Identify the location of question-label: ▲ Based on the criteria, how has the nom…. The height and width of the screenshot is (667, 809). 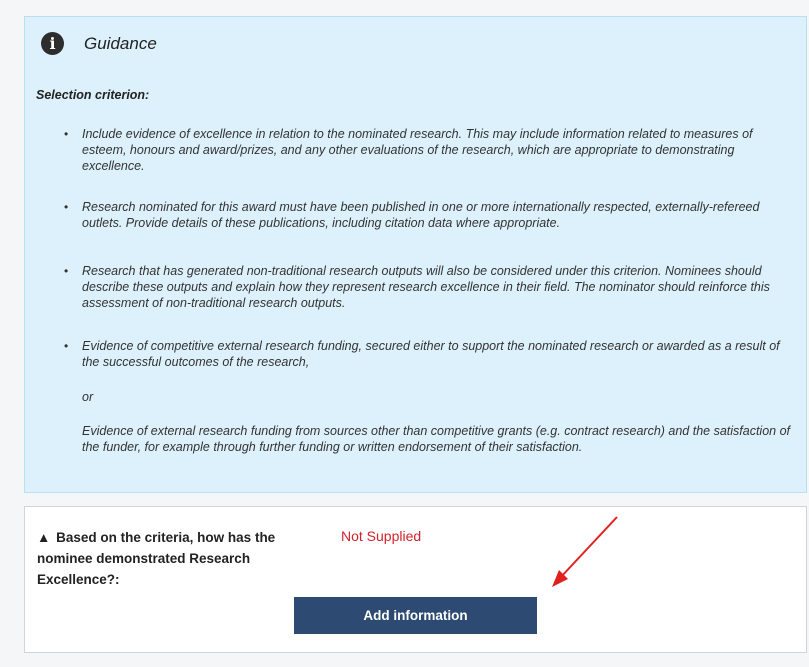
(156, 558).